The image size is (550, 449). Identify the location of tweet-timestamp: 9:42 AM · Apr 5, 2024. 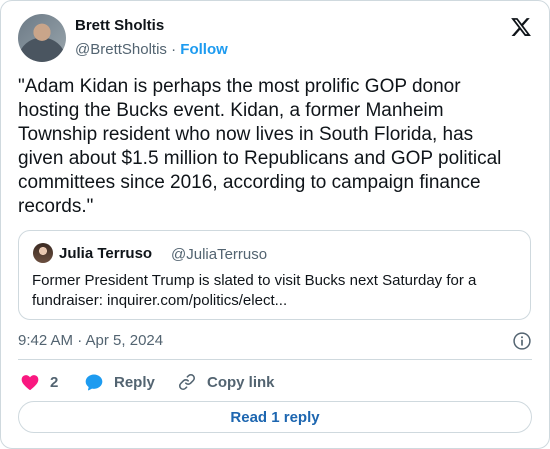
(90, 340).